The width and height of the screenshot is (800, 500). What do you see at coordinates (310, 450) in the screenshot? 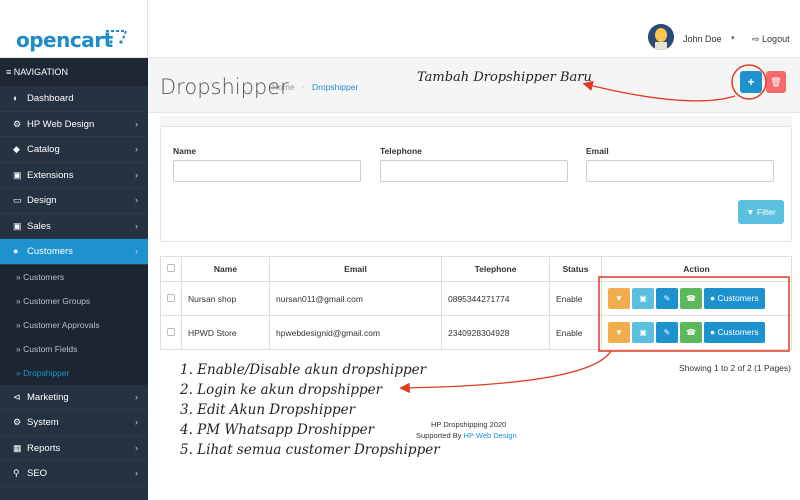
I see `annotation-line: 5. Lihat semua customer Dropshipper` at bounding box center [310, 450].